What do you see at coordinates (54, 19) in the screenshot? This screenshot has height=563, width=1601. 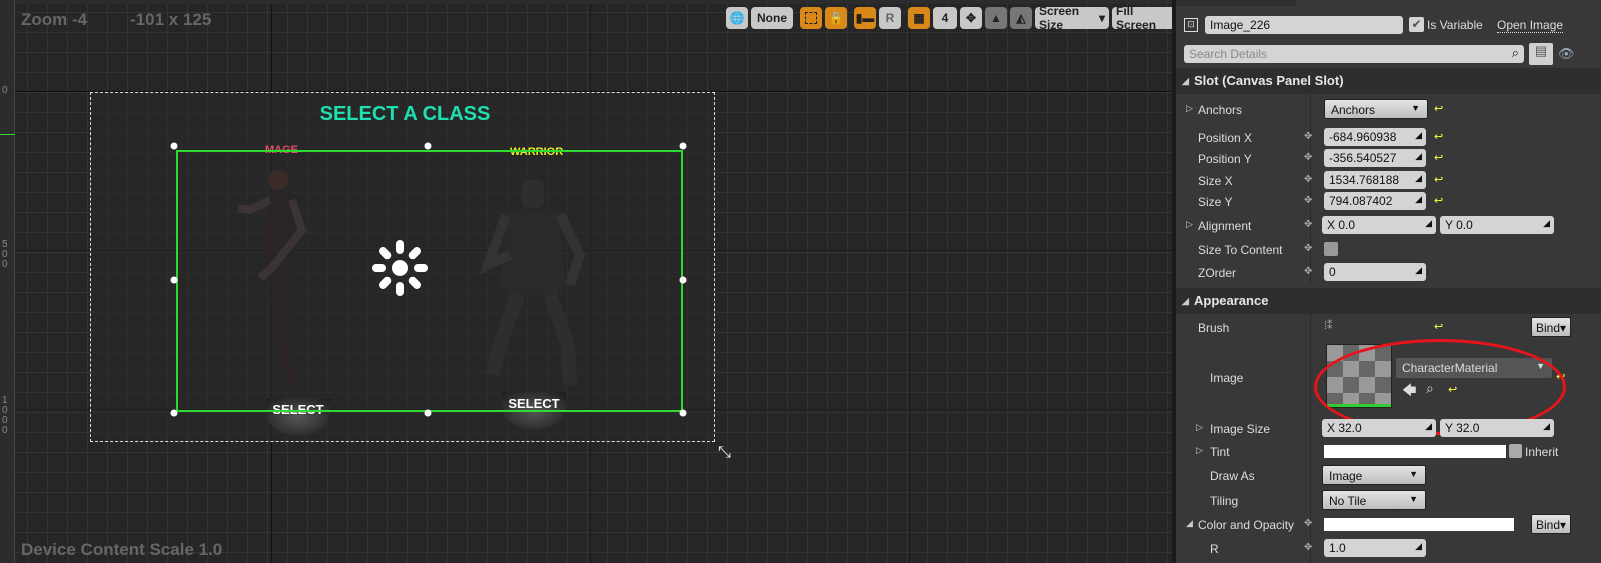 I see `zoom-label: Zoom -4` at bounding box center [54, 19].